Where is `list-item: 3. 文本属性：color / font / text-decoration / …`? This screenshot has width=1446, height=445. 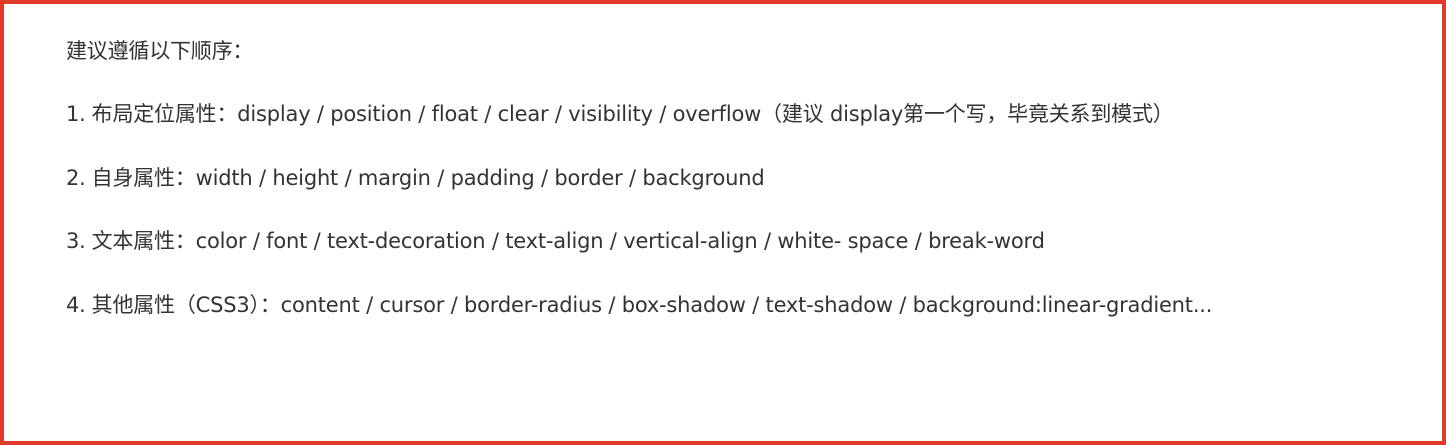
list-item: 3. 文本属性：color / font / text-decoration / … is located at coordinates (555, 241).